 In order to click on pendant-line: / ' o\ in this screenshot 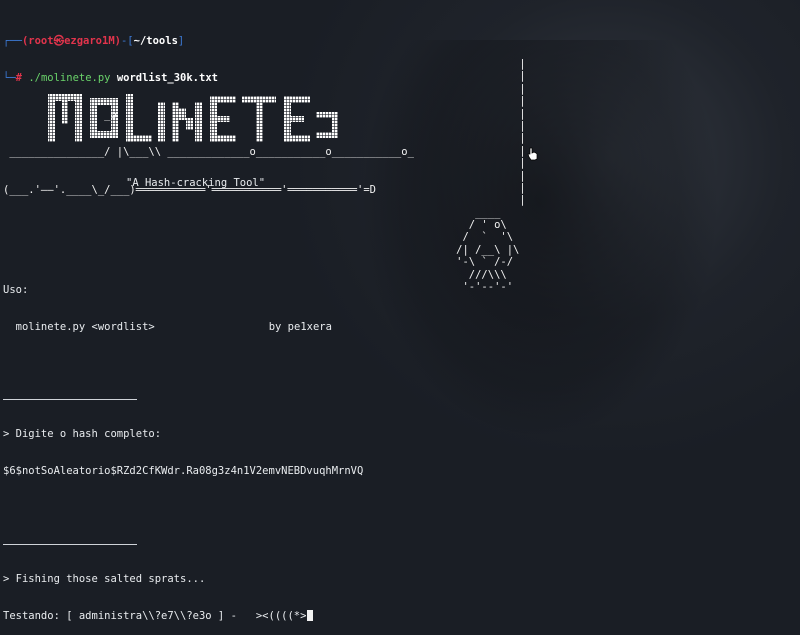, I will do `click(431, 225)`.